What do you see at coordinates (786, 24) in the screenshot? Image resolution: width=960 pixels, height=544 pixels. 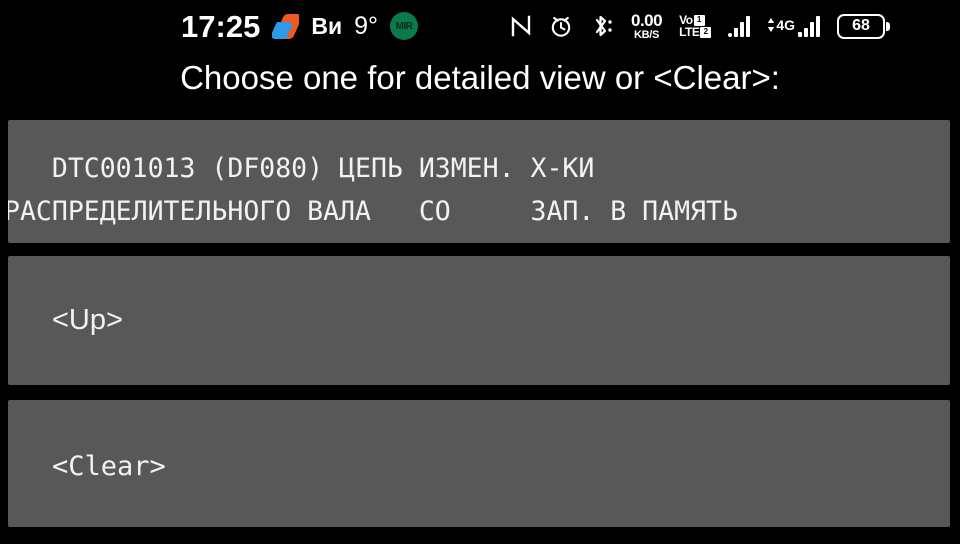 I see `network-type-label: 4G` at bounding box center [786, 24].